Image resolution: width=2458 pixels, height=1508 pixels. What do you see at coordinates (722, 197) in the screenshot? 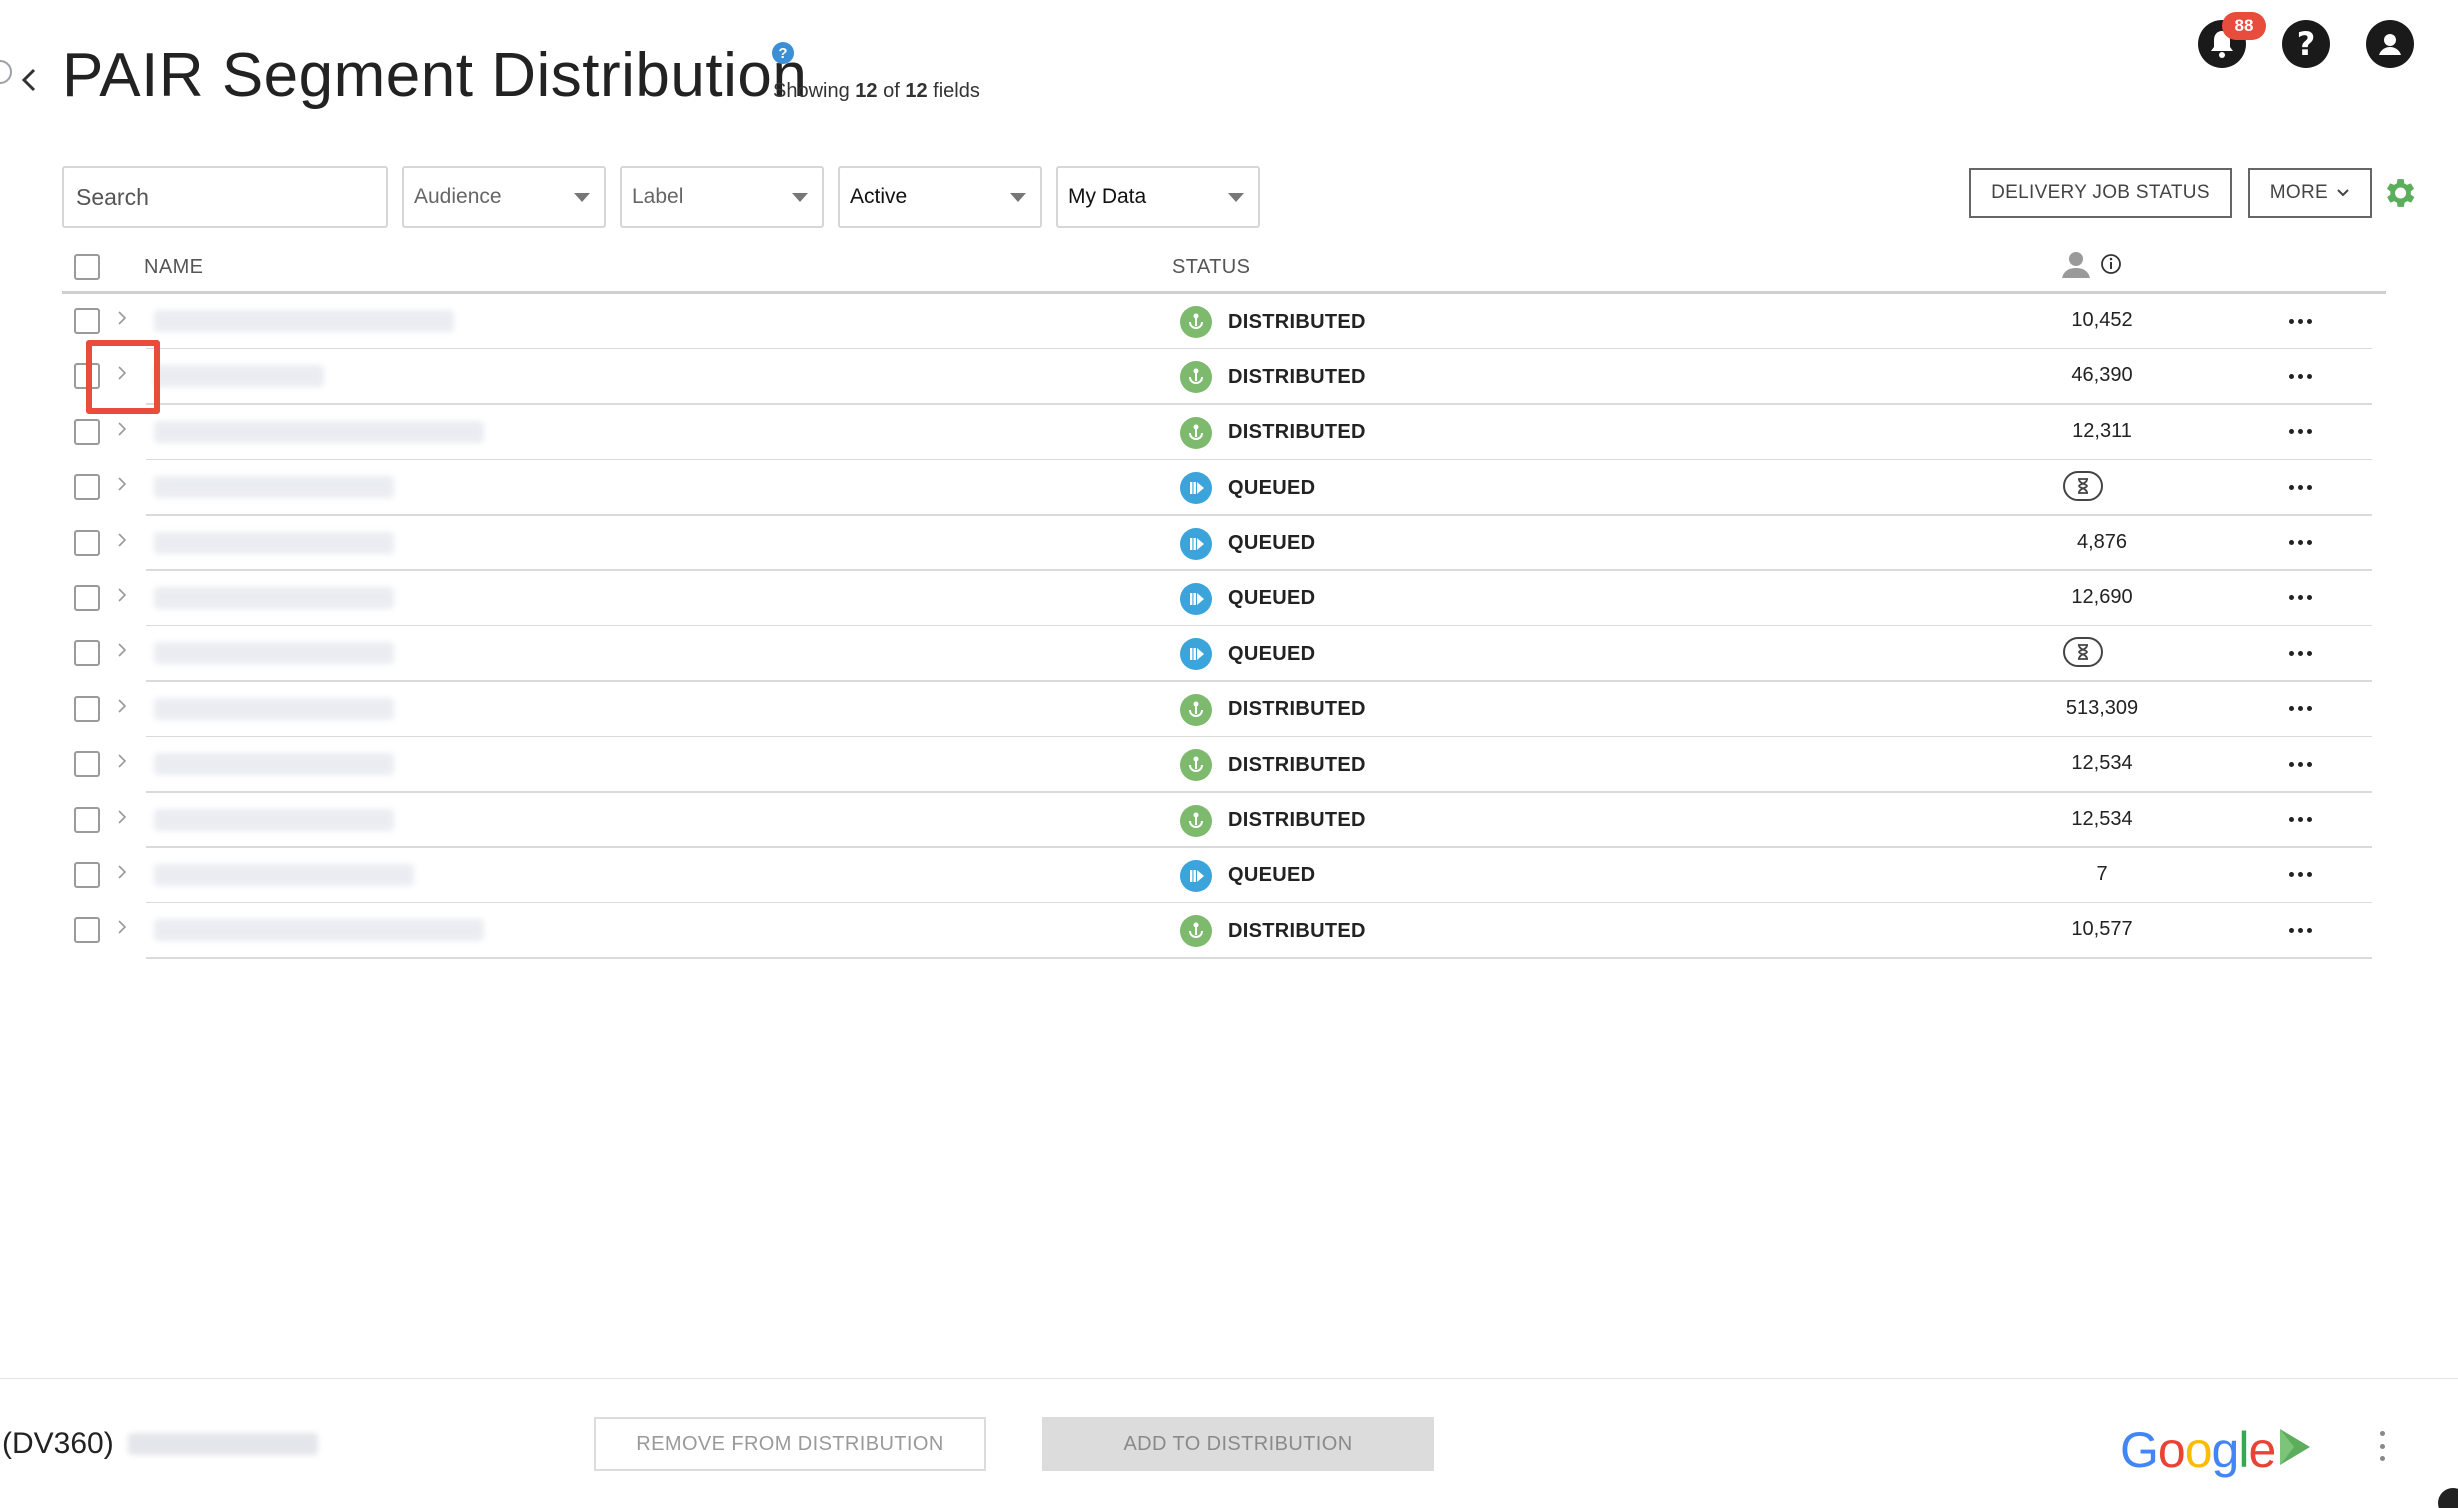
I see `label-dropdown: Label` at bounding box center [722, 197].